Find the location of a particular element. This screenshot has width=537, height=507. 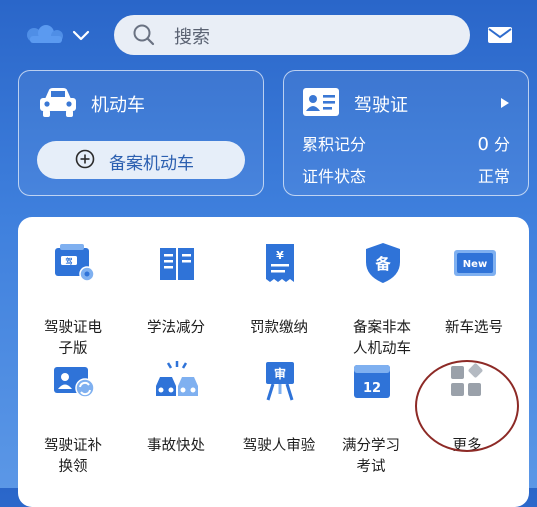

status-value: 正常 is located at coordinates (493, 176).